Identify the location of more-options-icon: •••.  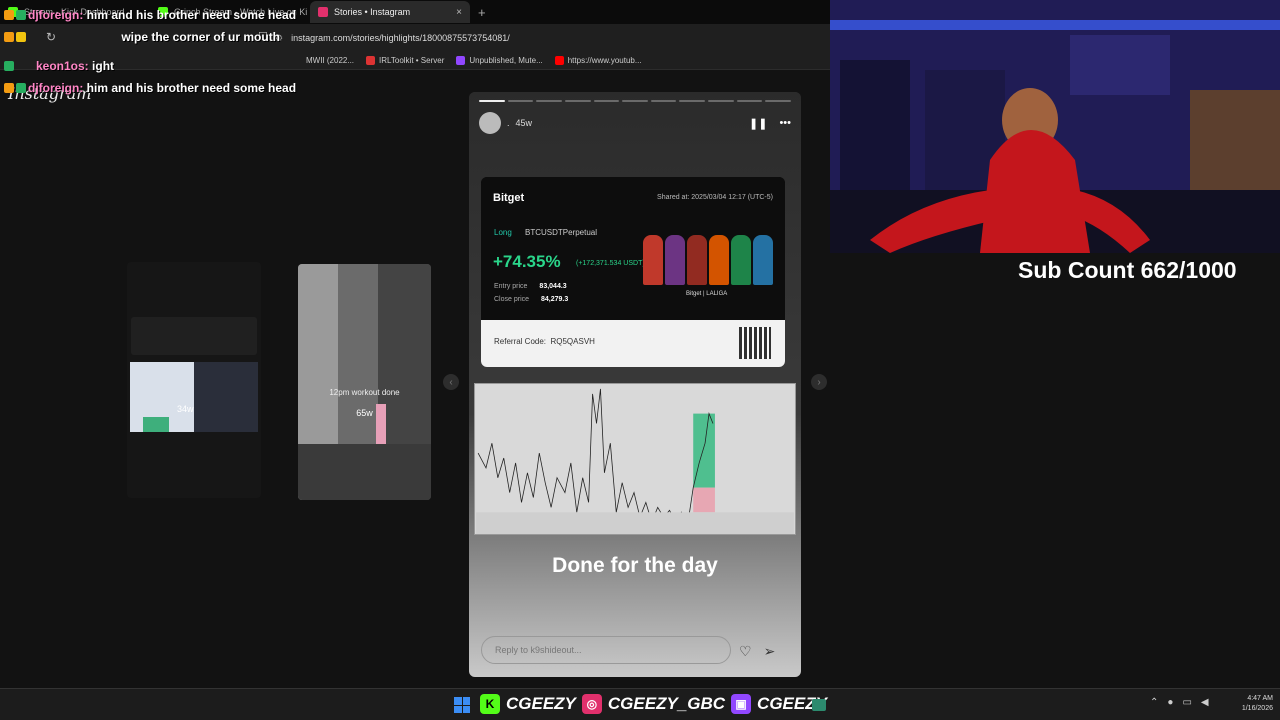
(785, 123).